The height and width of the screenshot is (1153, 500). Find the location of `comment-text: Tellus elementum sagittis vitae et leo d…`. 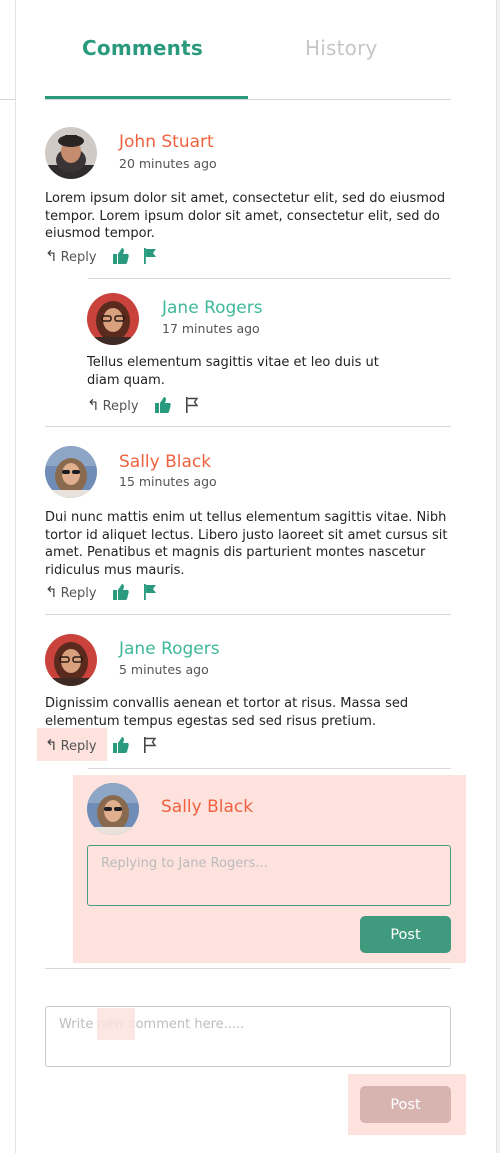

comment-text: Tellus elementum sagittis vitae et leo d… is located at coordinates (233, 371).